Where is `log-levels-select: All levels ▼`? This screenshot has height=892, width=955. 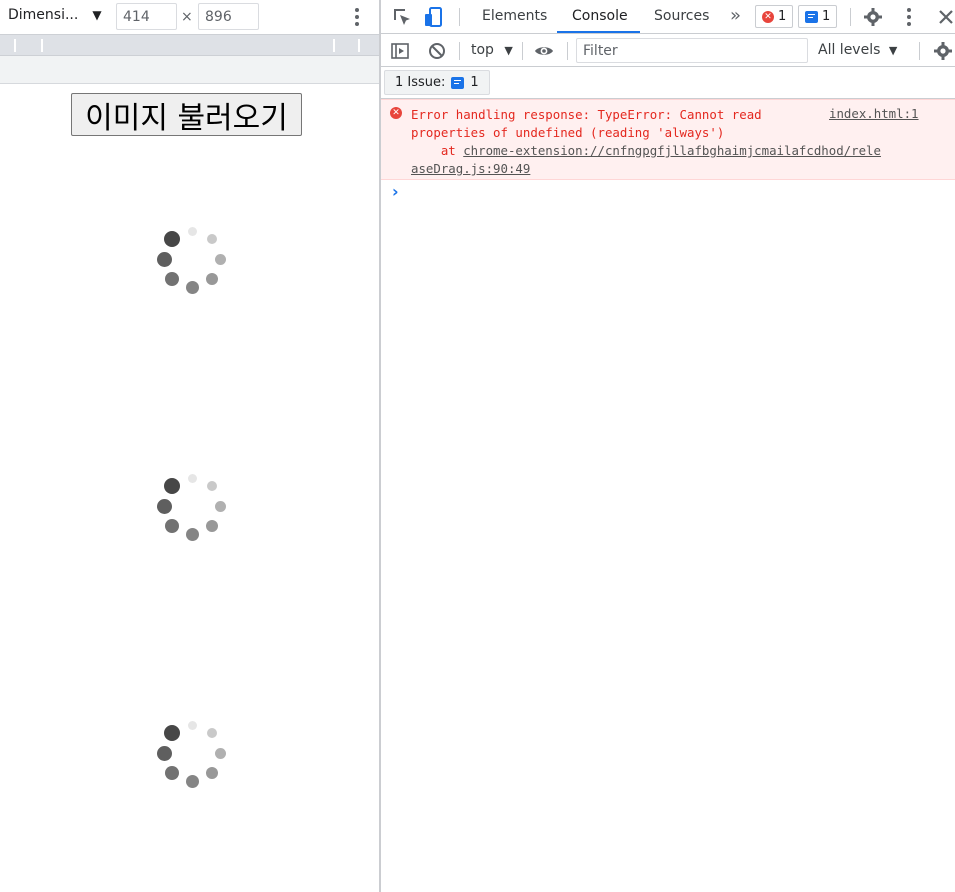
log-levels-select: All levels ▼ is located at coordinates (857, 50).